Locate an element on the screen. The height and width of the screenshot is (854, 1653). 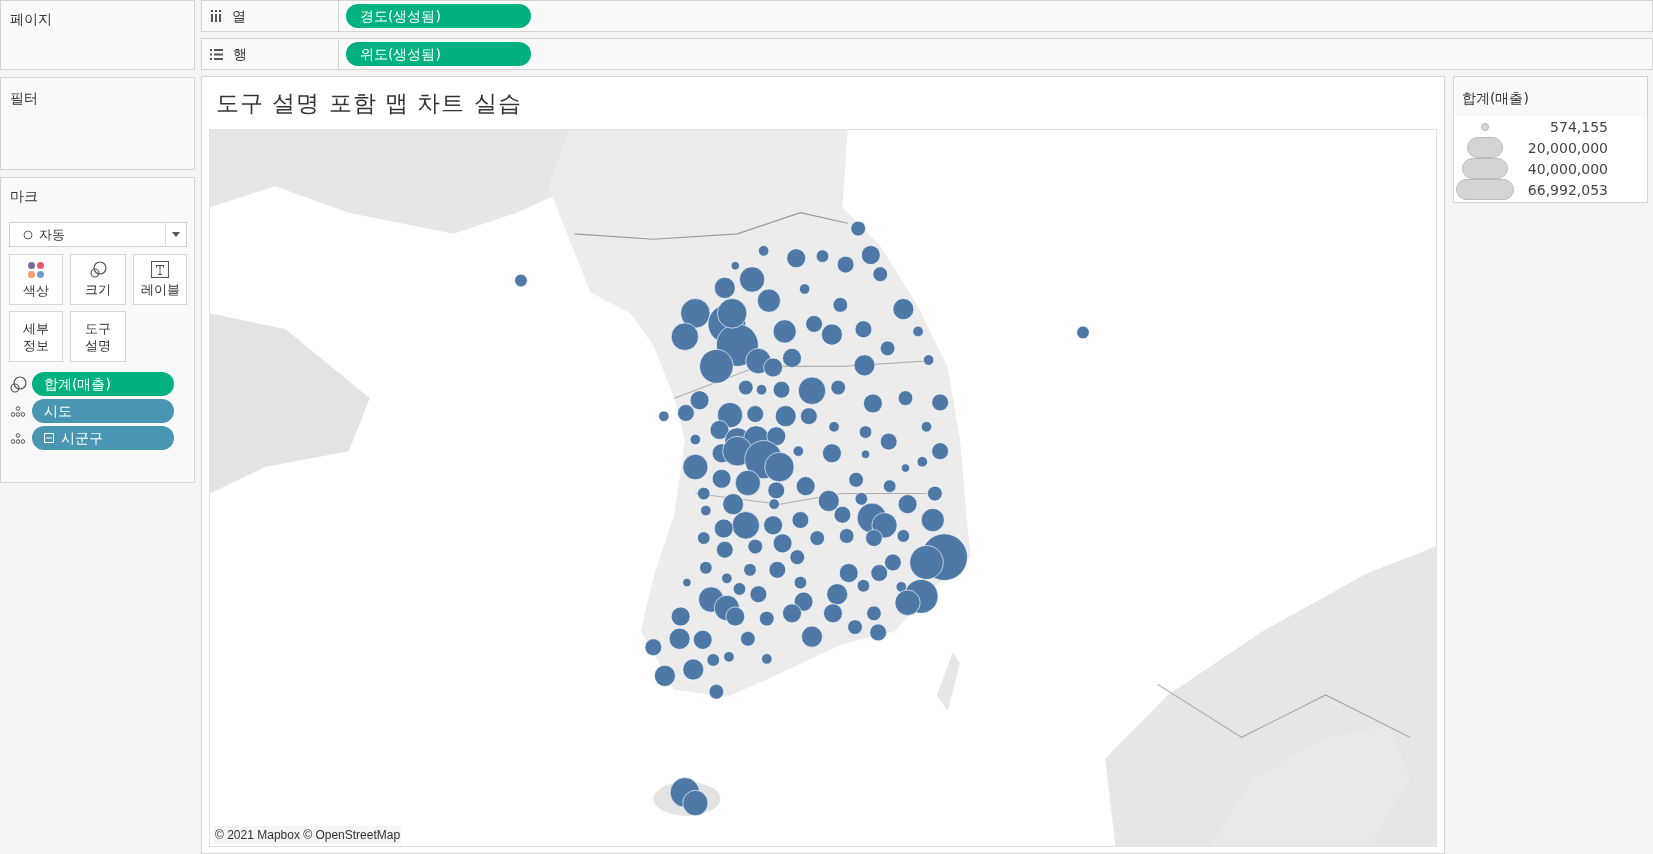
field-label: 시도 is located at coordinates (58, 411).